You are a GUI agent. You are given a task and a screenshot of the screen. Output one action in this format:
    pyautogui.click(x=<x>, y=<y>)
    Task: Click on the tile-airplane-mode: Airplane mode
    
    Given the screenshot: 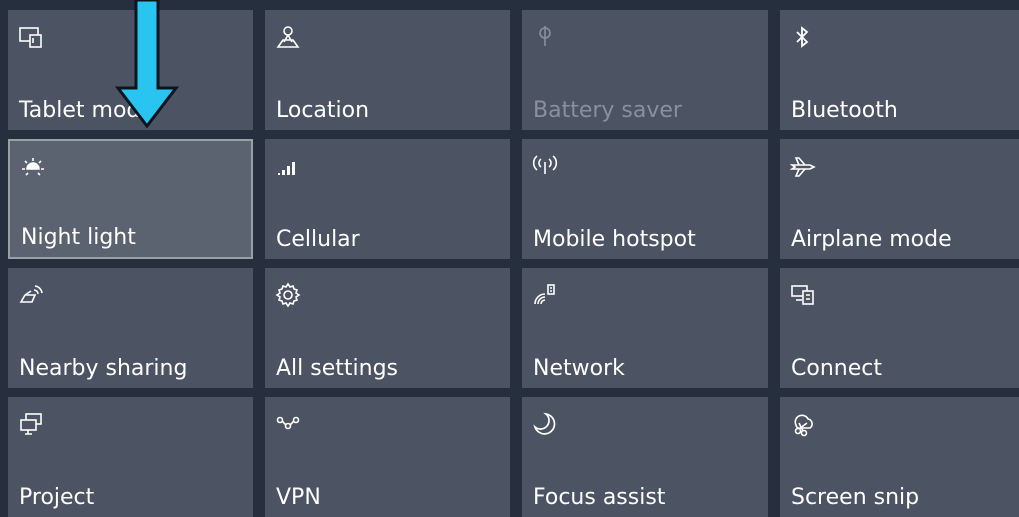 What is the action you would take?
    pyautogui.click(x=899, y=199)
    